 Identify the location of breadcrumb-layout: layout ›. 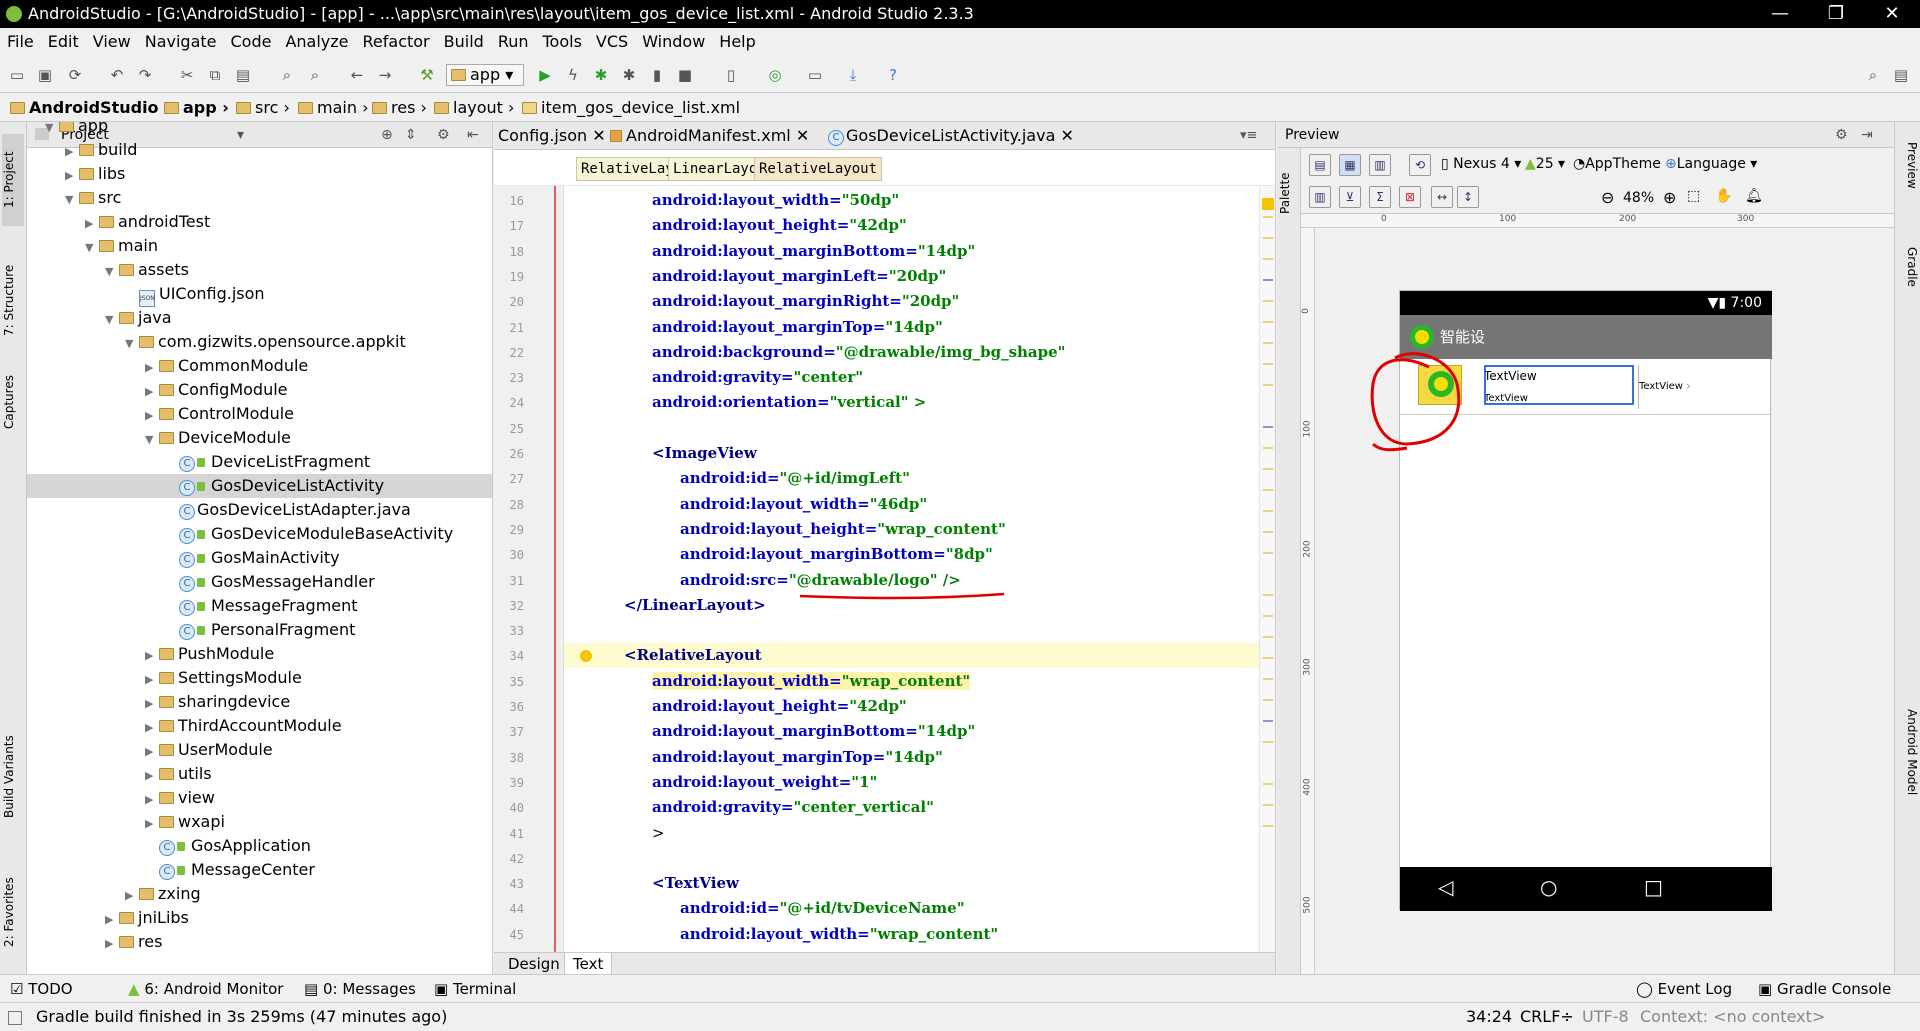
(474, 108).